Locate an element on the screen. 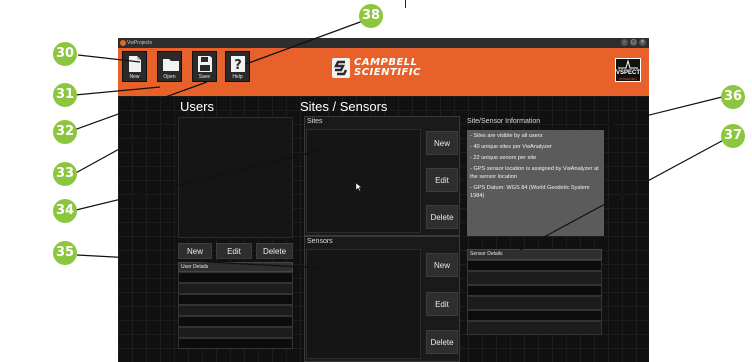 The height and width of the screenshot is (362, 752). callout-38: 38 is located at coordinates (371, 16).